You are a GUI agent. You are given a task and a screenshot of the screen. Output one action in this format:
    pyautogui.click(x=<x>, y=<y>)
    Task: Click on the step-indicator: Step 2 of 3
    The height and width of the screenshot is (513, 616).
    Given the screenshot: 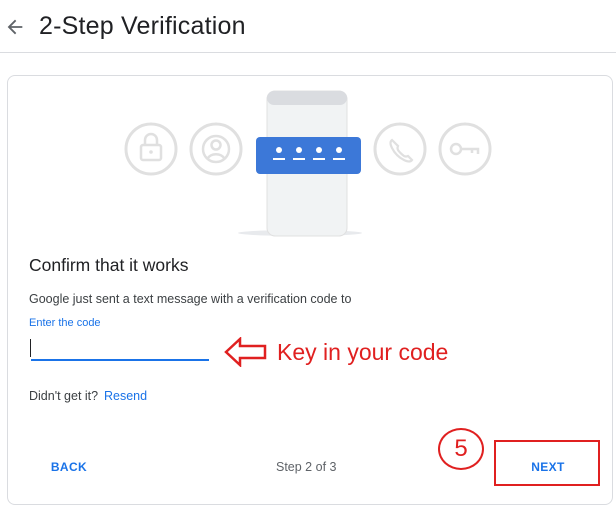 What is the action you would take?
    pyautogui.click(x=306, y=467)
    